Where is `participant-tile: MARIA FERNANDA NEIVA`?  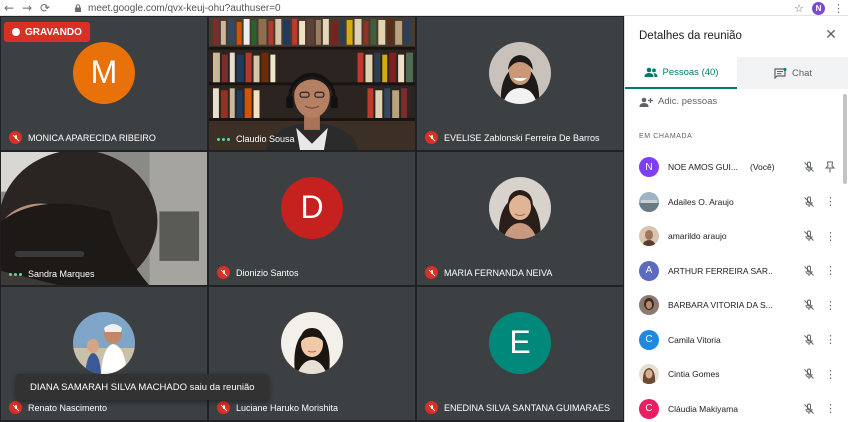
participant-tile: MARIA FERNANDA NEIVA is located at coordinates (520, 218).